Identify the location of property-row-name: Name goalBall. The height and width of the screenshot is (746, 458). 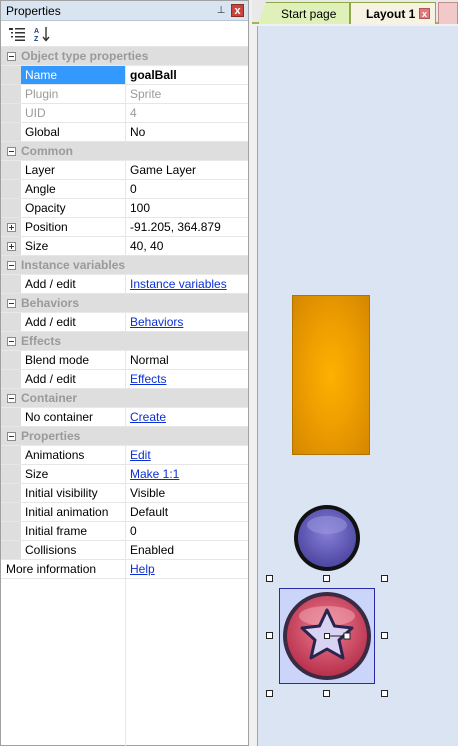
(124, 75).